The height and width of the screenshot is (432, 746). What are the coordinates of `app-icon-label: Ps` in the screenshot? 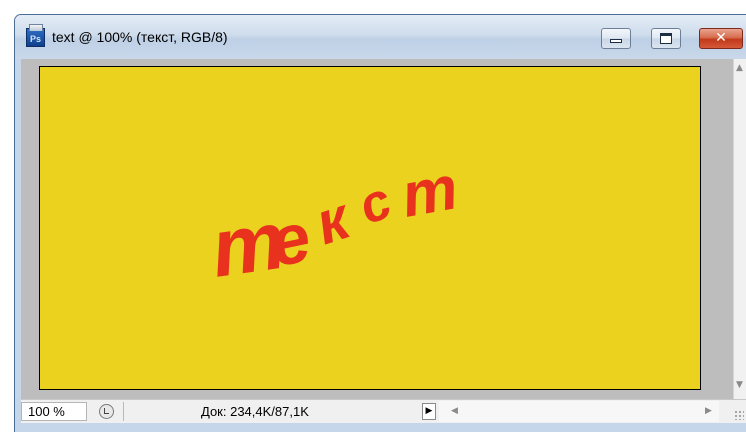 It's located at (35, 39).